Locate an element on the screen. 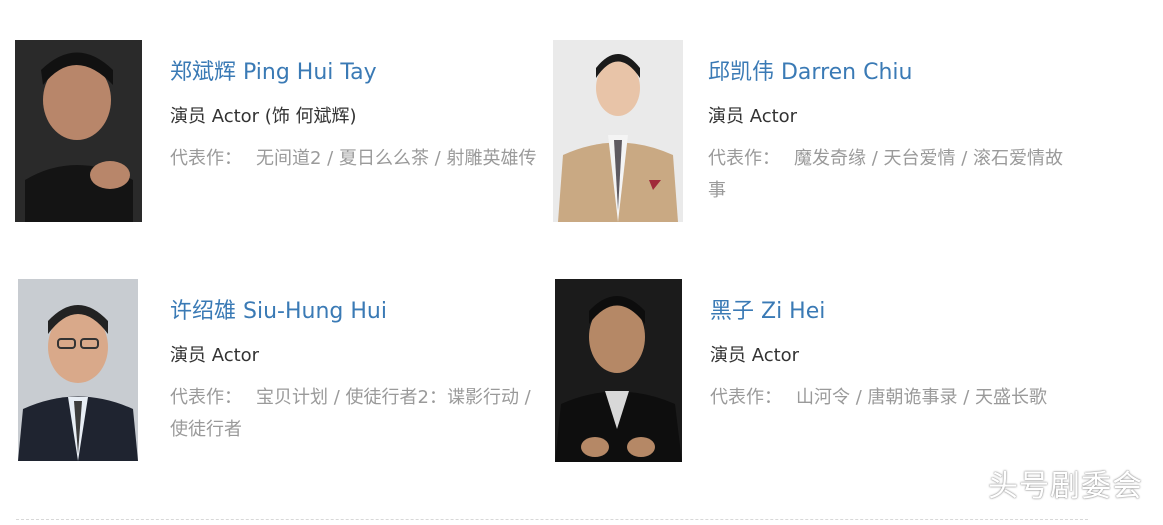 The height and width of the screenshot is (525, 1163). representative-works: 代表作： 宝贝计划 / 使徒行者2：谍影行动 / 使徒行者 is located at coordinates (355, 414).